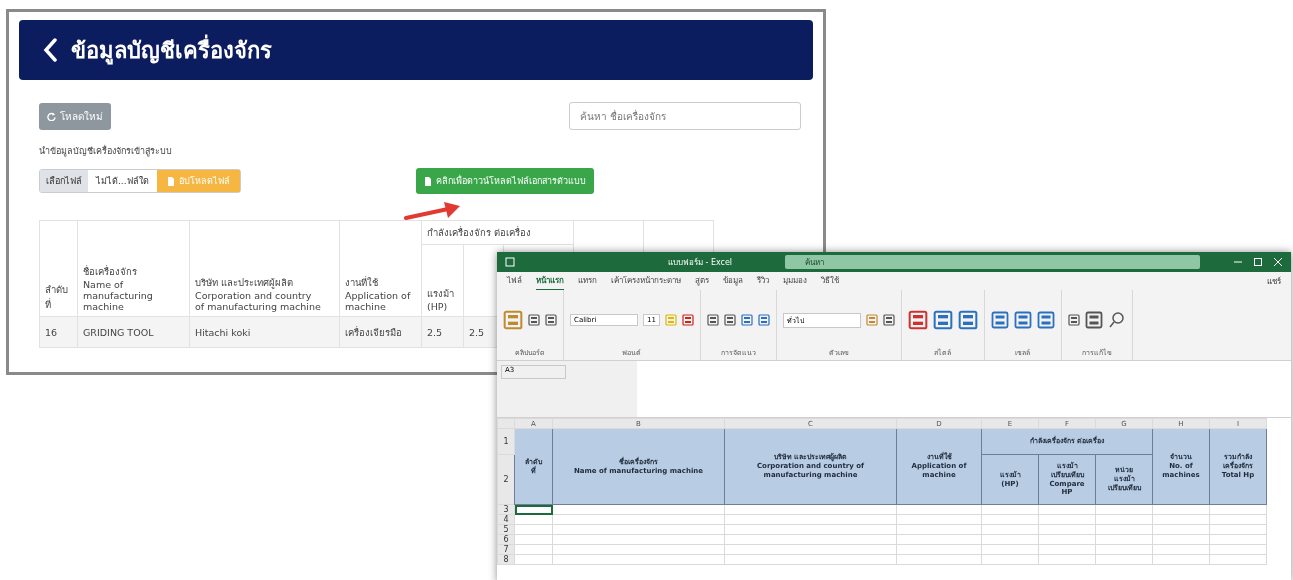 The height and width of the screenshot is (580, 1293). What do you see at coordinates (133, 268) in the screenshot?
I see `column-header: ชื่อเครื่องจักร Name of manufacturing machine` at bounding box center [133, 268].